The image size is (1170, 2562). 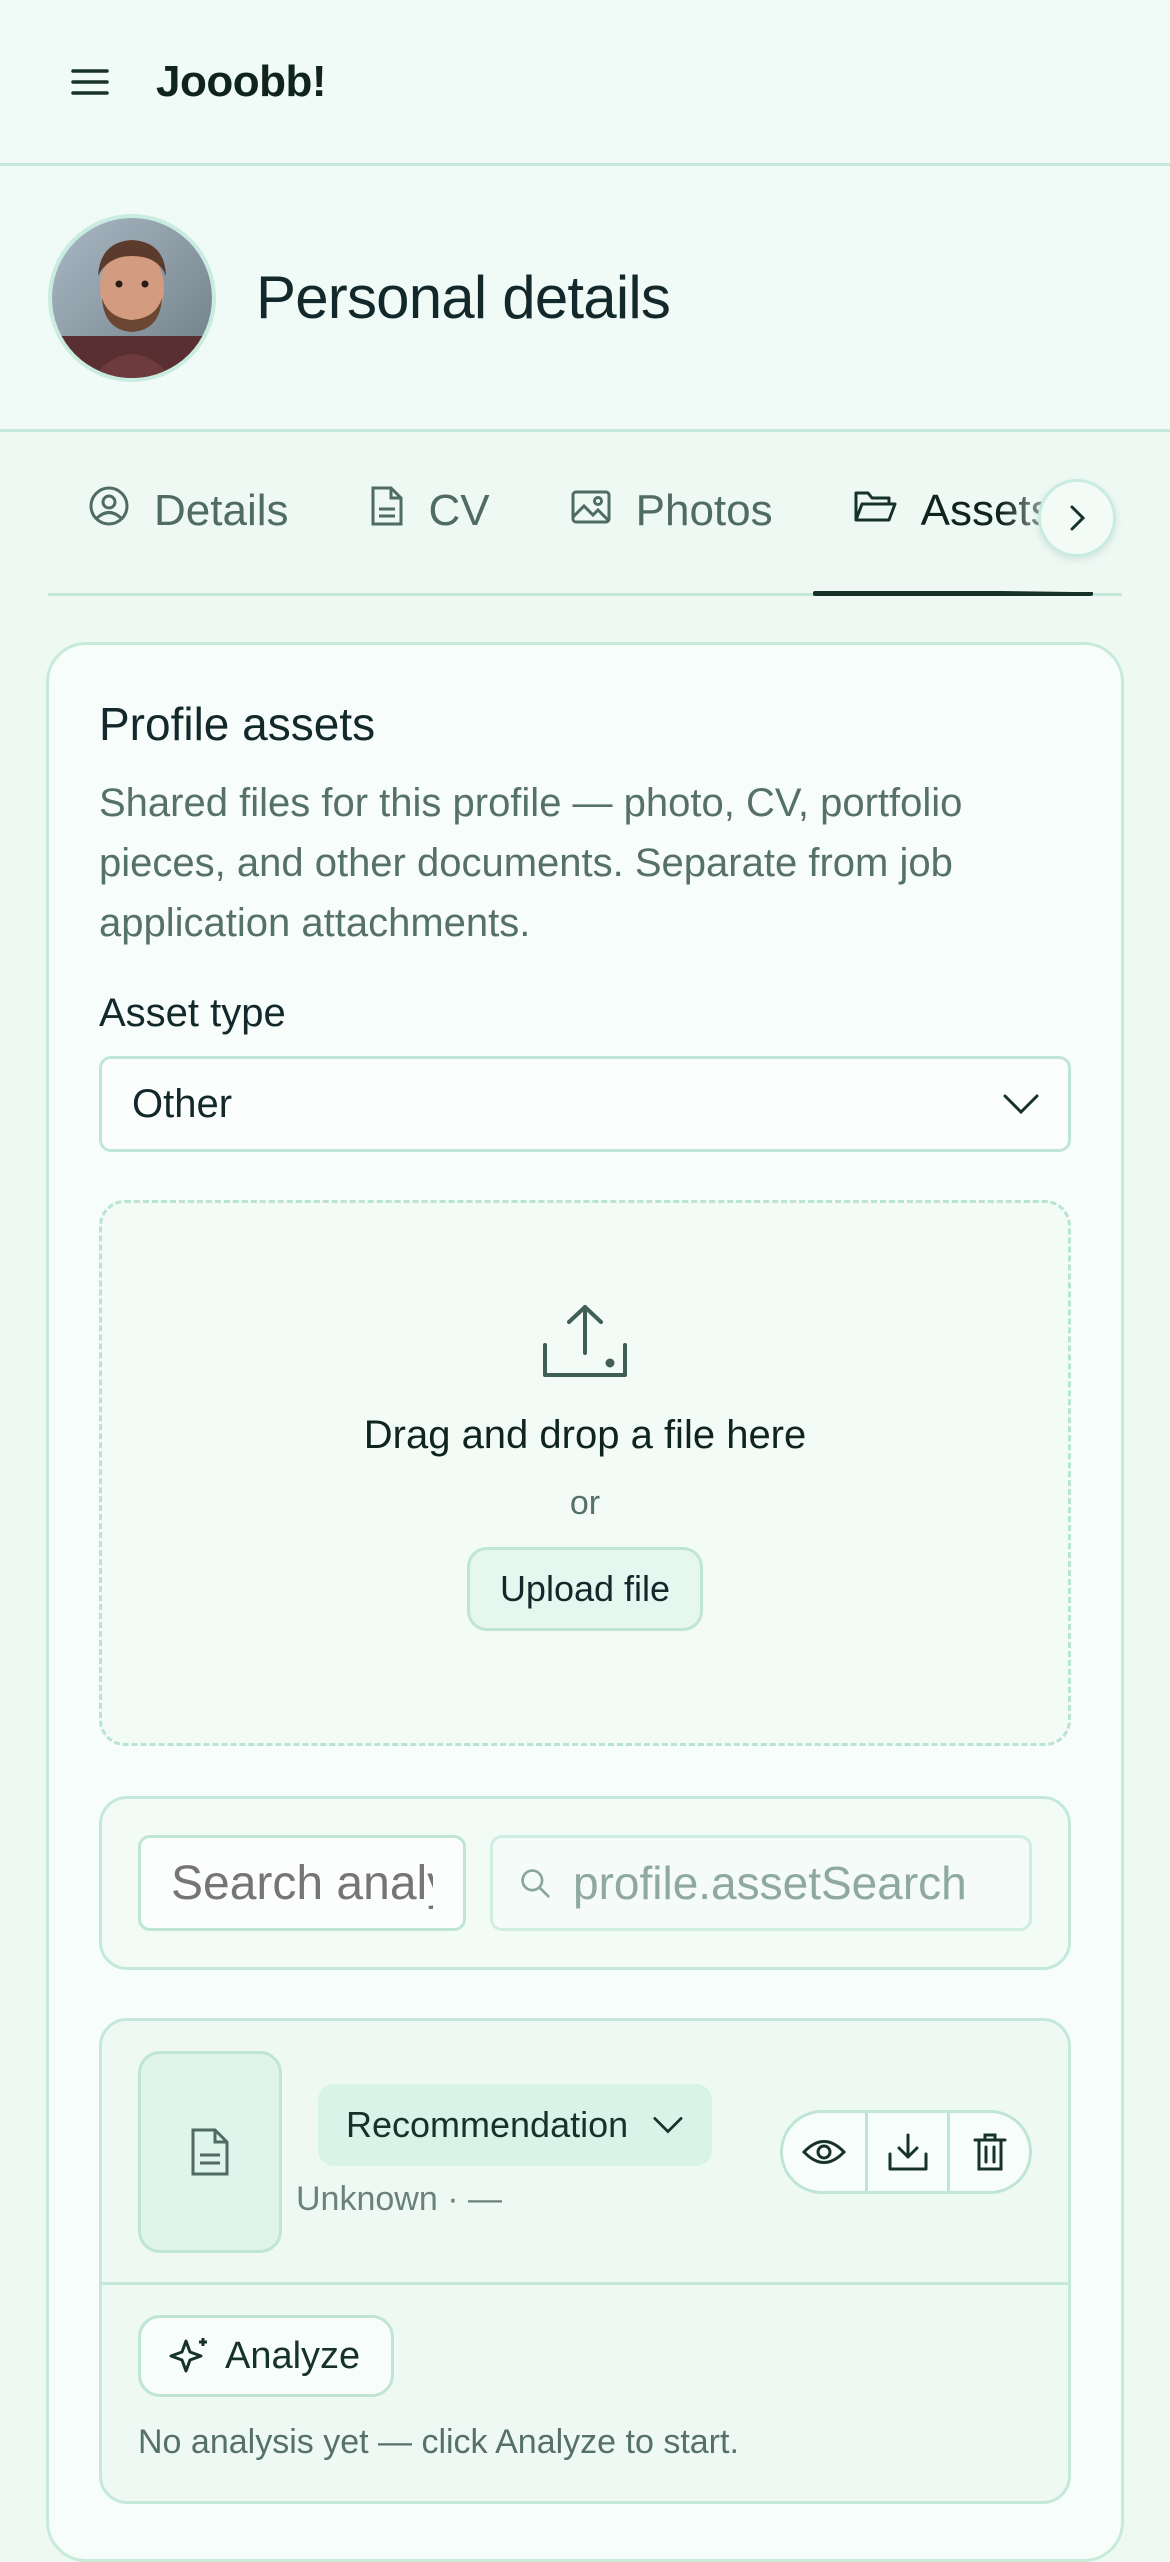 I want to click on tab-label: Photos, so click(x=704, y=510).